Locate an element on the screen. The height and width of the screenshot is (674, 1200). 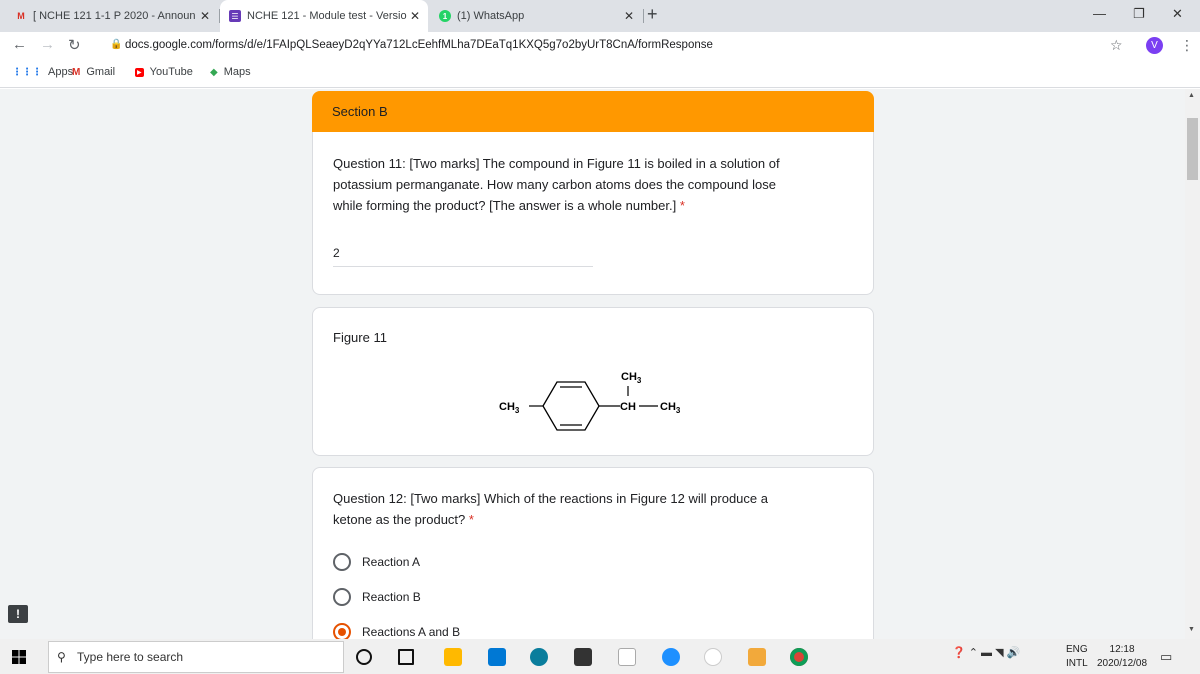
lang-code: ENG is located at coordinates (1077, 649).